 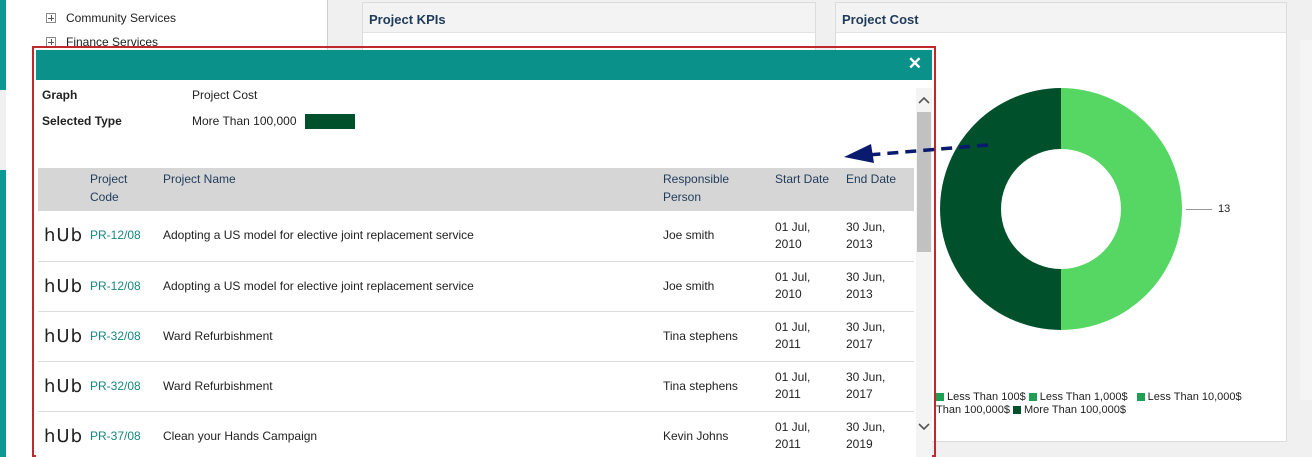 I want to click on project-code-link: PR-37/08, so click(x=120, y=434).